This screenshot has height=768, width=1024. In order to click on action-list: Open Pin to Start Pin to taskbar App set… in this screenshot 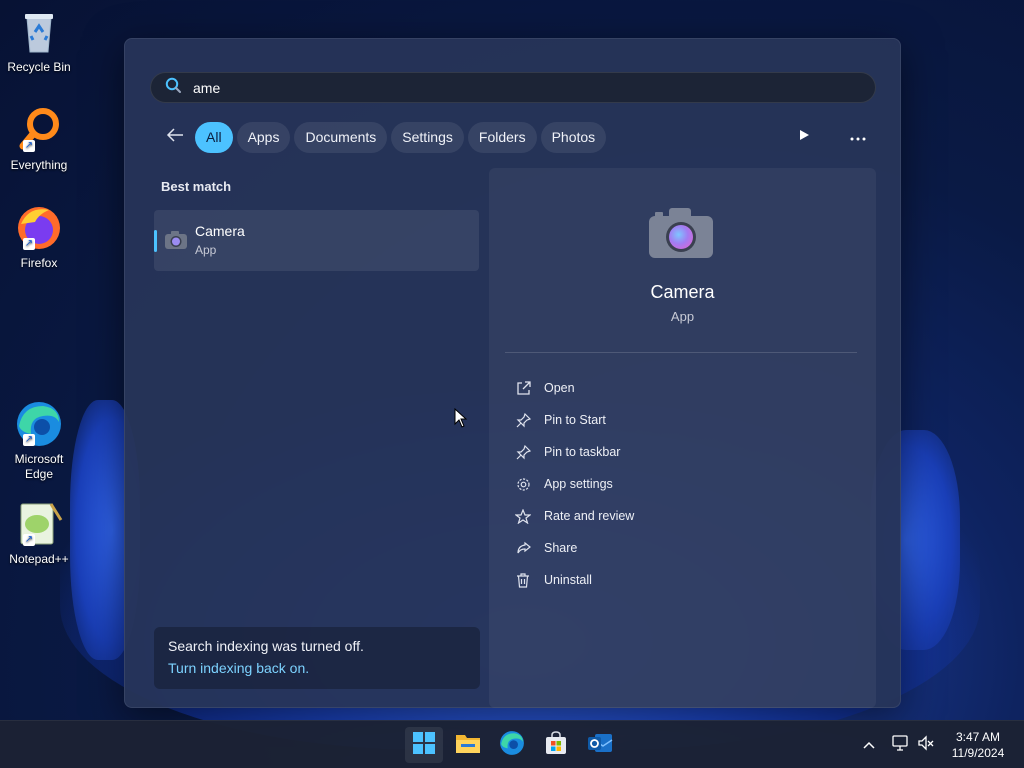, I will do `click(574, 484)`.